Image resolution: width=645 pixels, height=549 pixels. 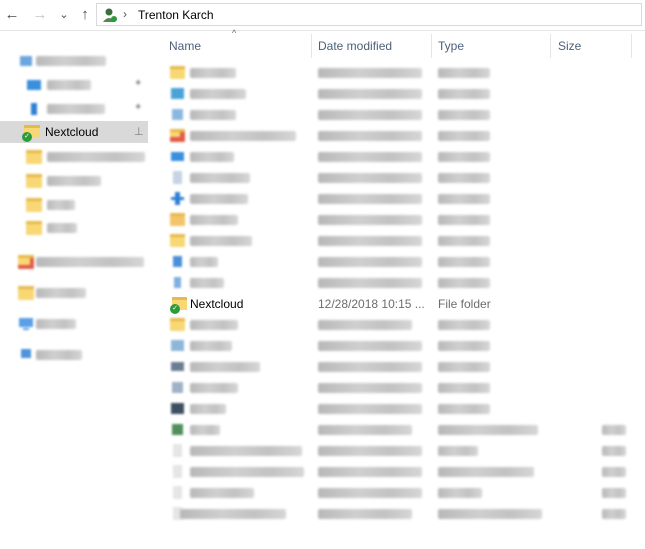 What do you see at coordinates (74, 109) in the screenshot?
I see `sidebar-item-downloads: ✦` at bounding box center [74, 109].